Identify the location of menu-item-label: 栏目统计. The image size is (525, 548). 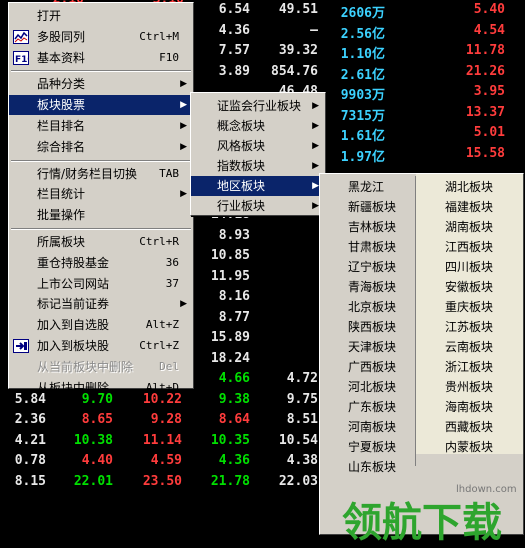
(61, 194).